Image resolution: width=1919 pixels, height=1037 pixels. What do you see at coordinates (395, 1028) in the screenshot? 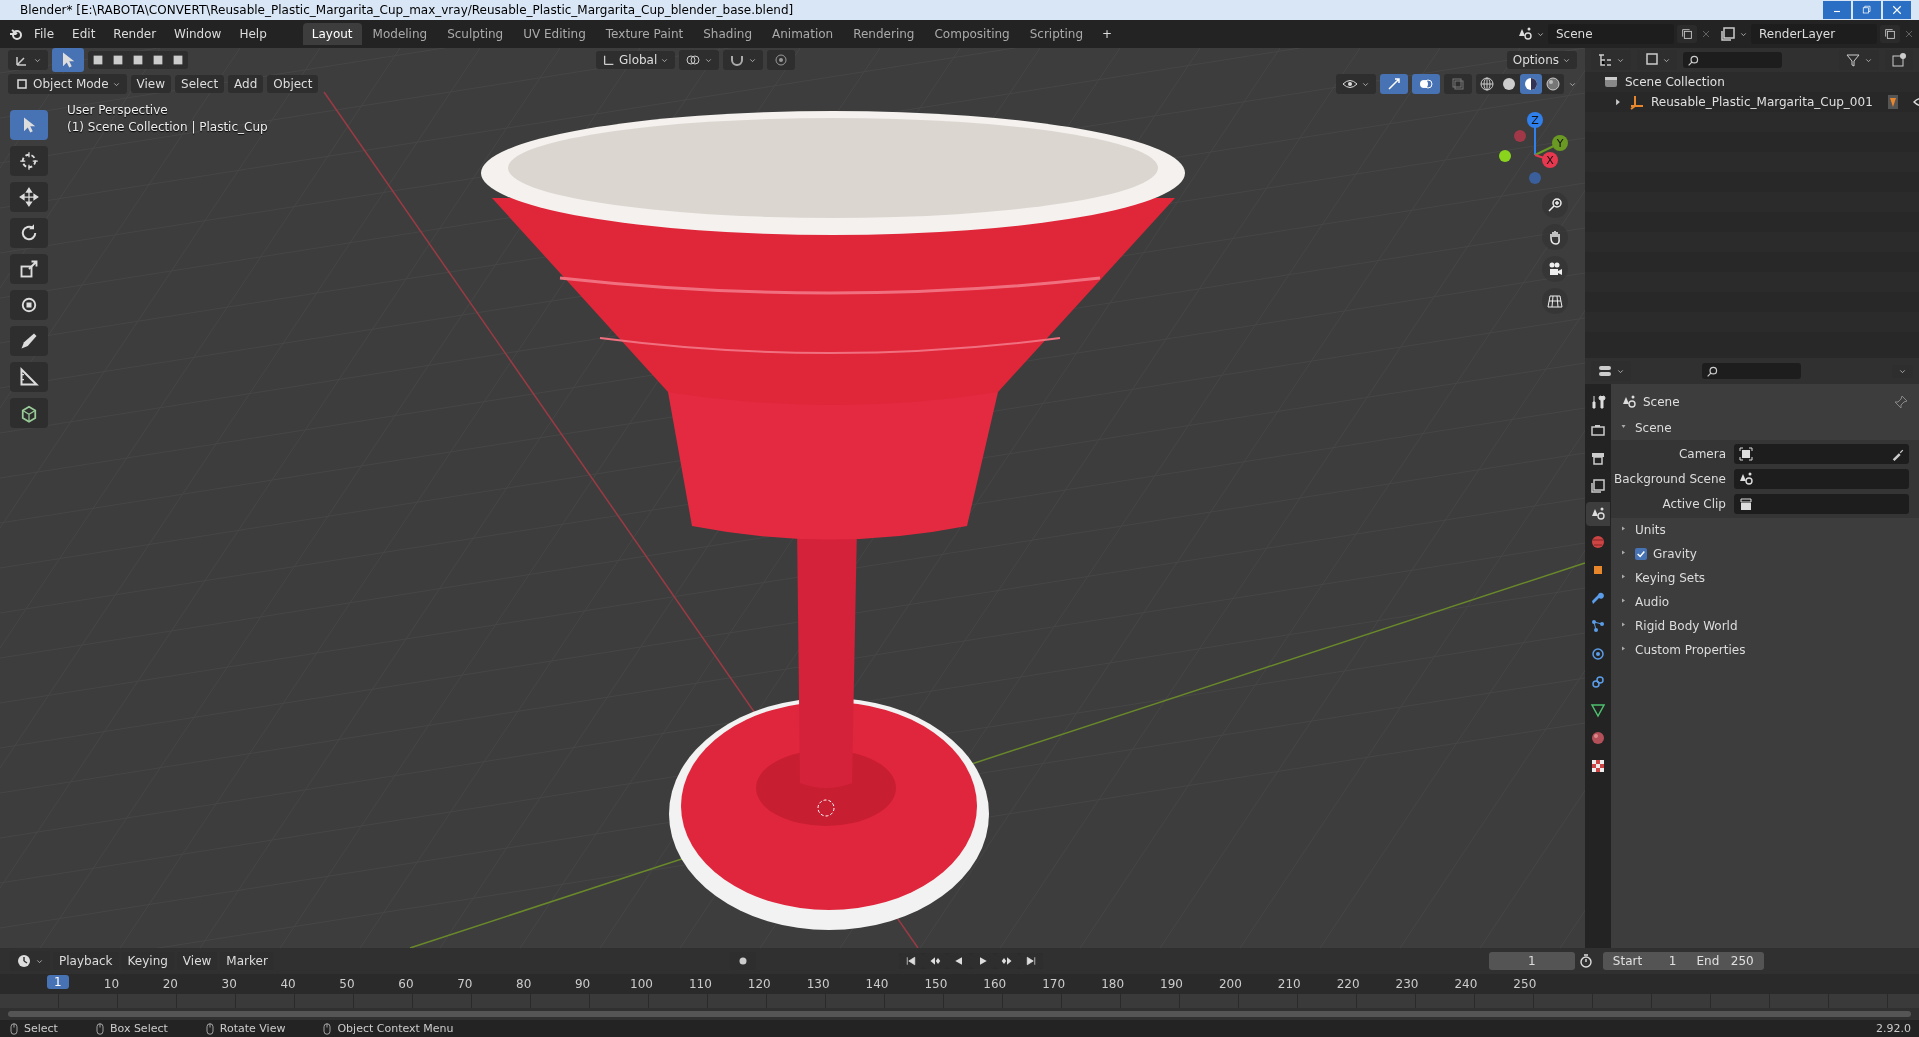
I see `status-hint: Object Context Menu` at bounding box center [395, 1028].